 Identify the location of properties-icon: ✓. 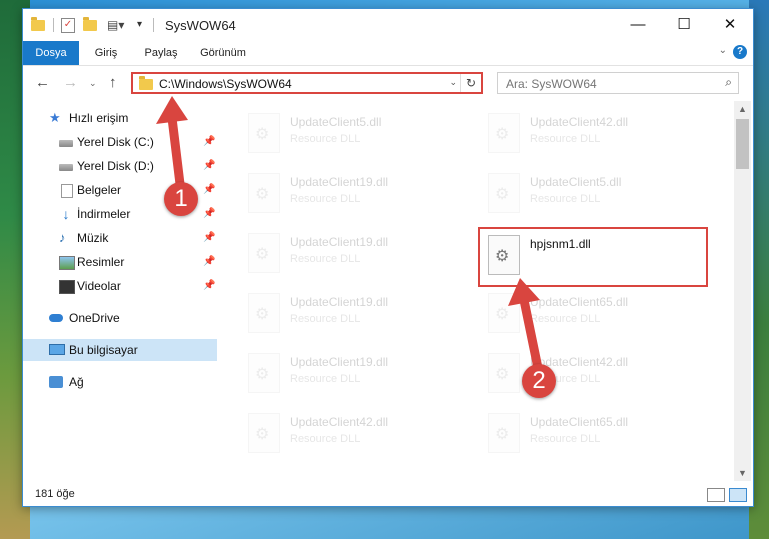
(68, 25).